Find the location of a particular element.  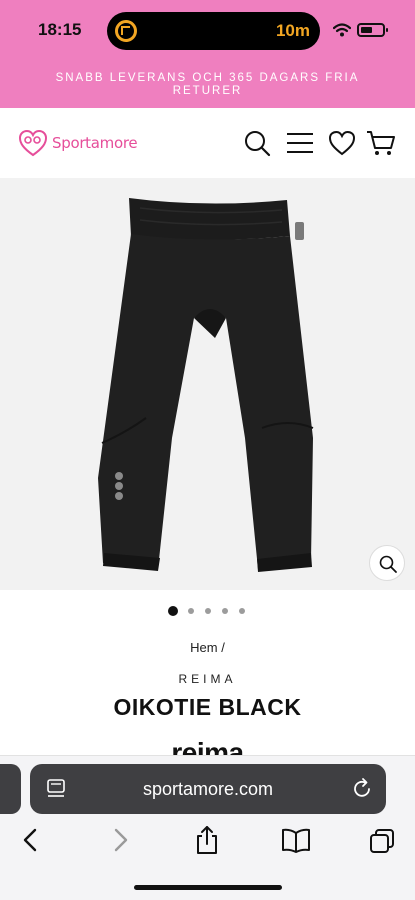

url-text: sportamore.com is located at coordinates (208, 789).